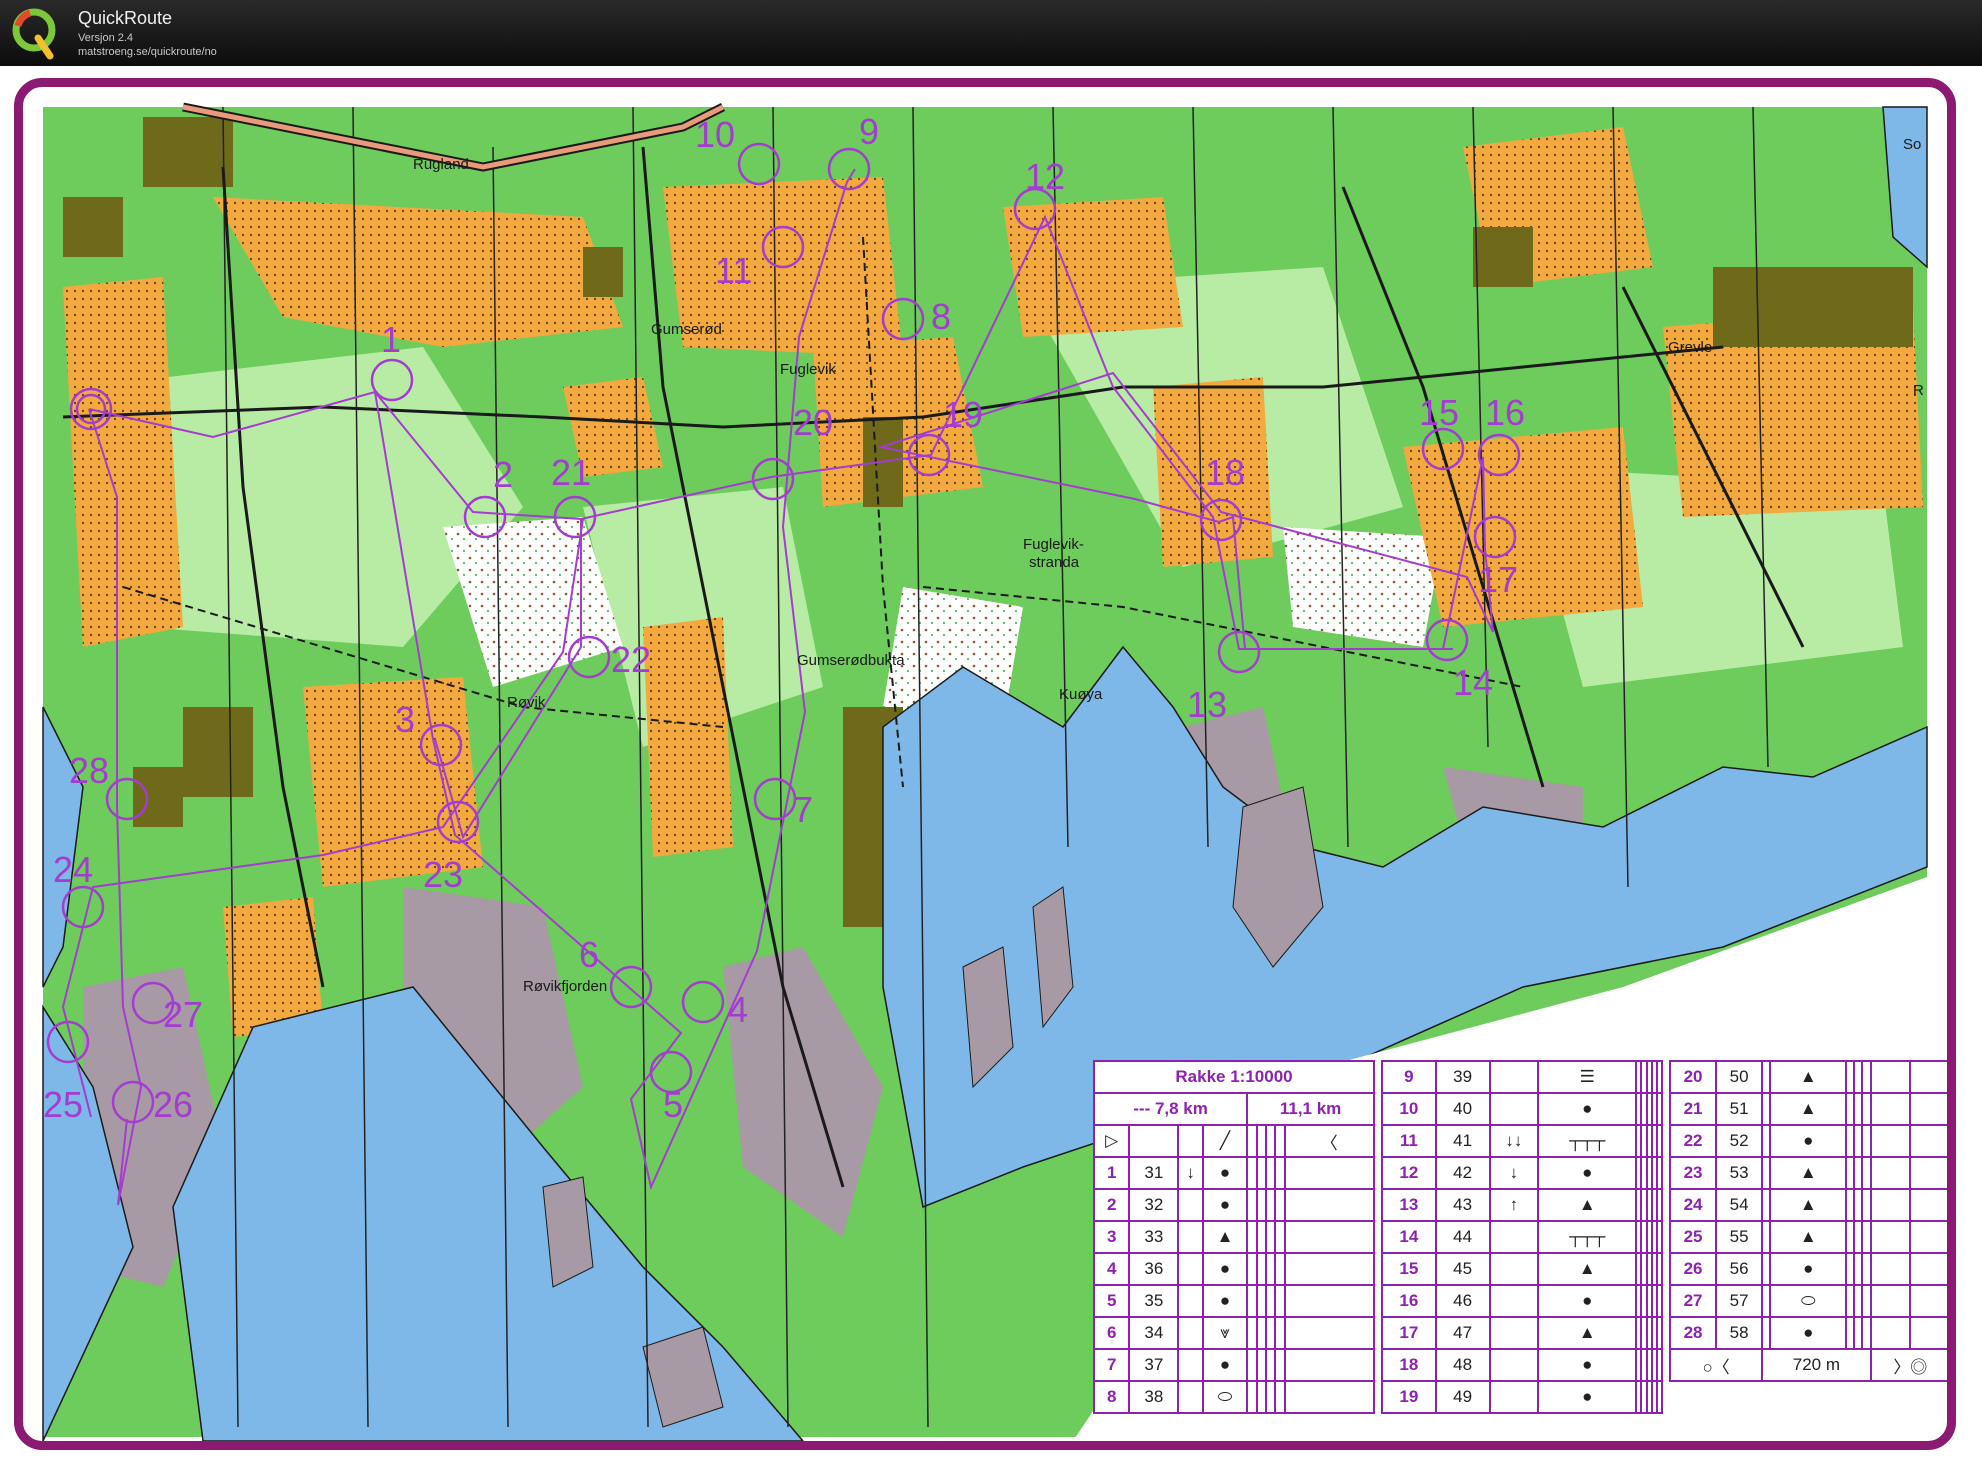  What do you see at coordinates (1409, 1397) in the screenshot?
I see `control-seq: 19` at bounding box center [1409, 1397].